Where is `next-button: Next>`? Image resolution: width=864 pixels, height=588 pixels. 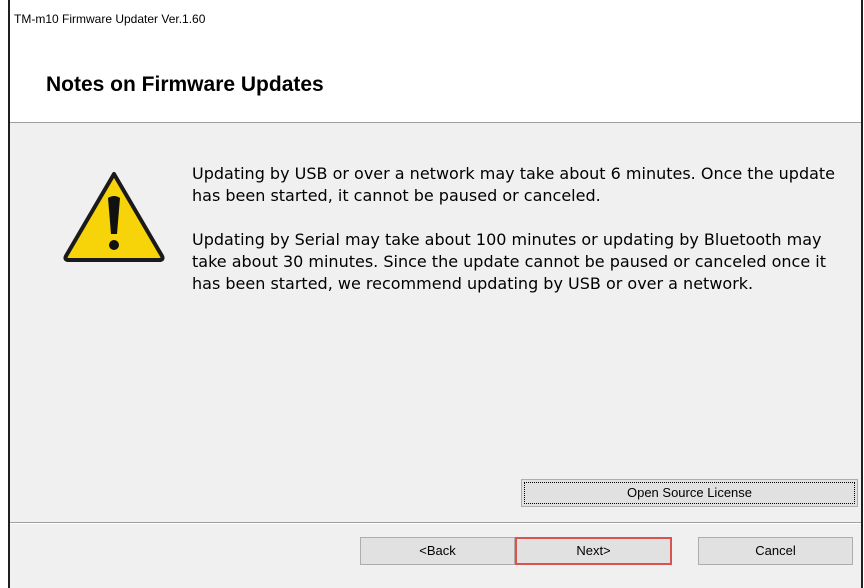 next-button: Next> is located at coordinates (593, 551).